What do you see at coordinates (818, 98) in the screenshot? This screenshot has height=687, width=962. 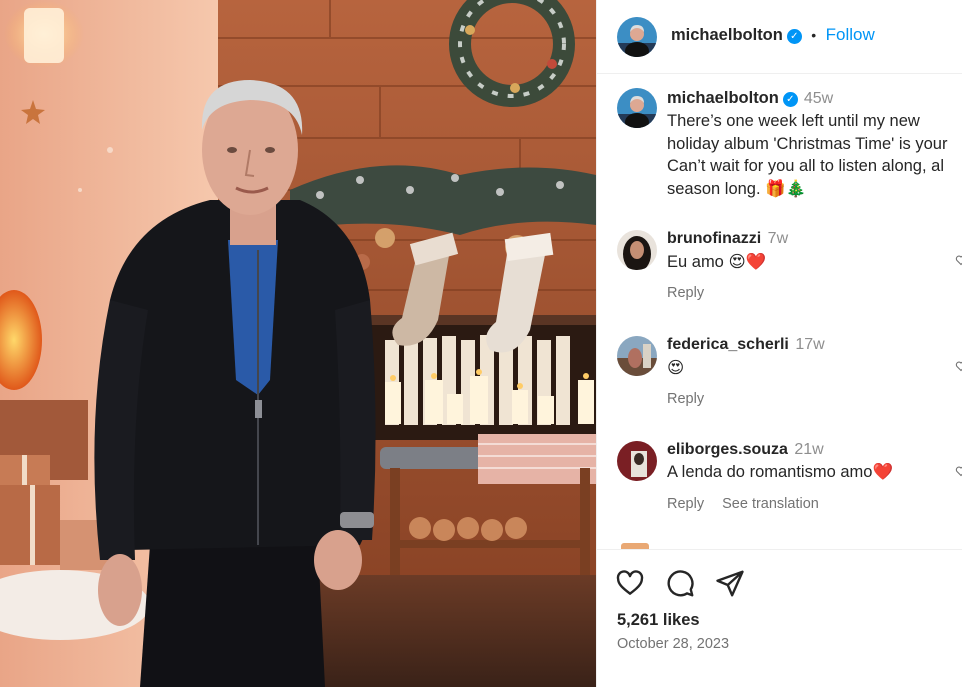 I see `caption-timestamp: 45w` at bounding box center [818, 98].